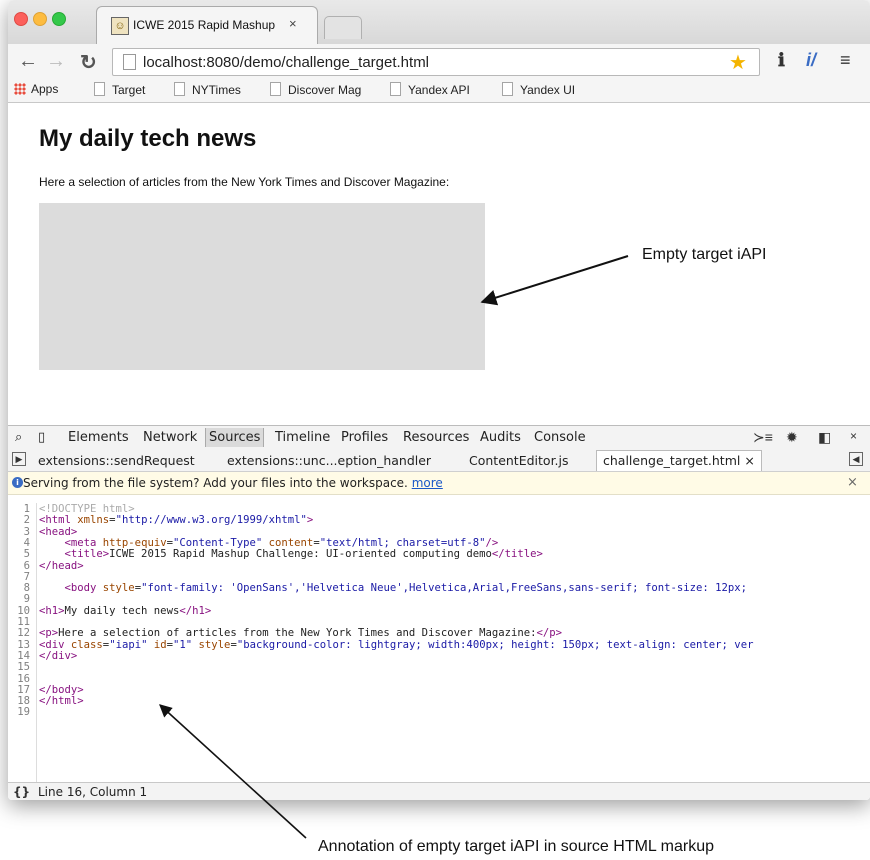 This screenshot has width=870, height=860. I want to click on tab-profiles: Profiles, so click(364, 437).